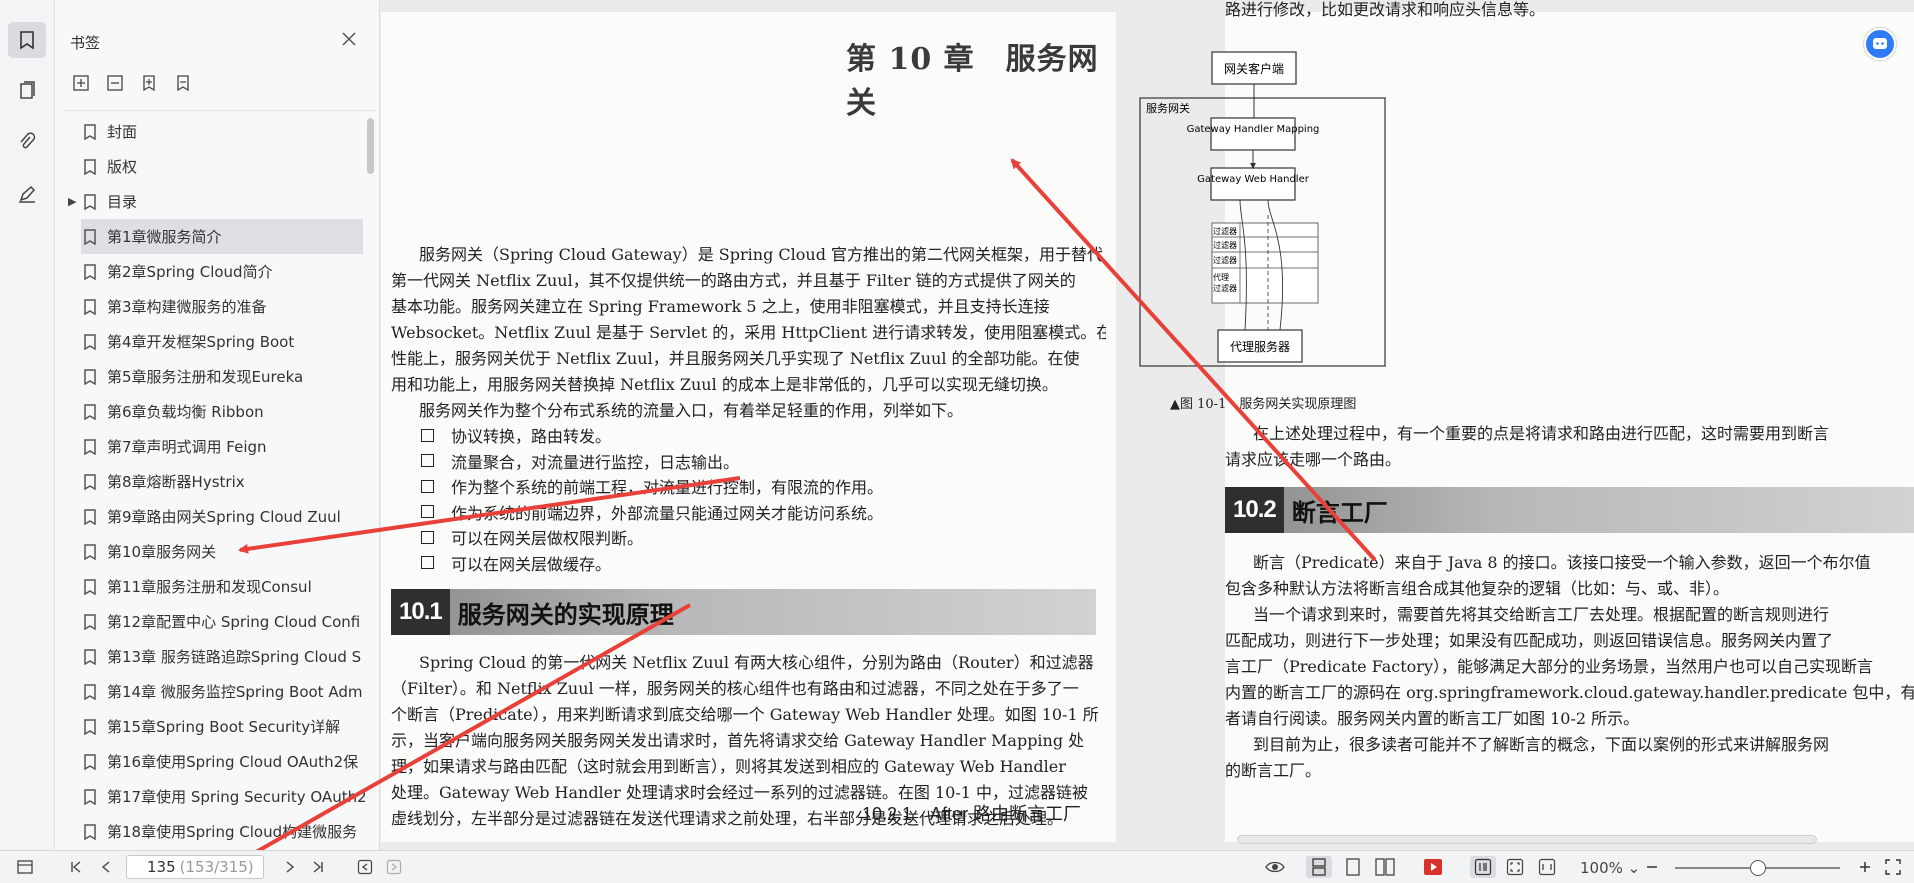 Image resolution: width=1914 pixels, height=883 pixels. Describe the element at coordinates (162, 552) in the screenshot. I see `bookmark-label: 第10章服务网关` at that location.